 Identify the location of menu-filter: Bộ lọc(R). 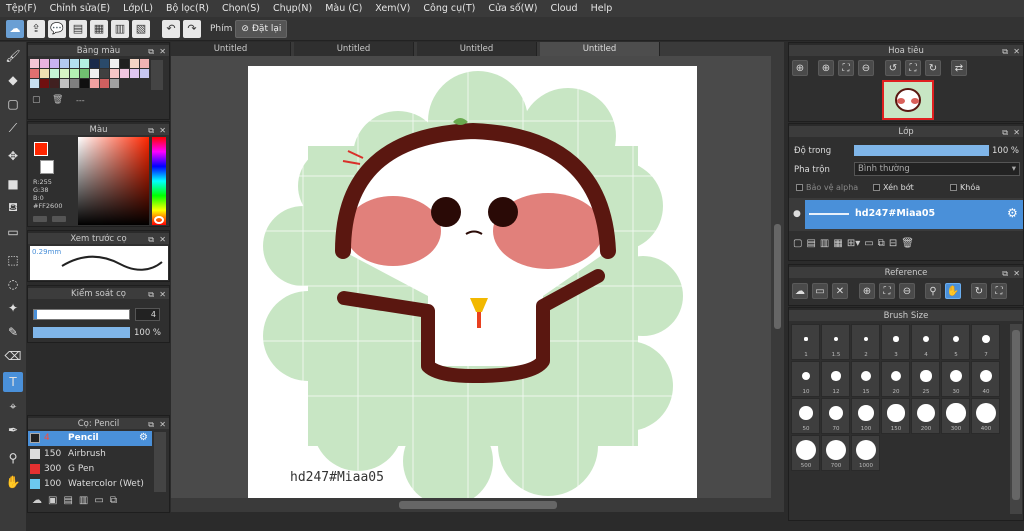
(187, 8).